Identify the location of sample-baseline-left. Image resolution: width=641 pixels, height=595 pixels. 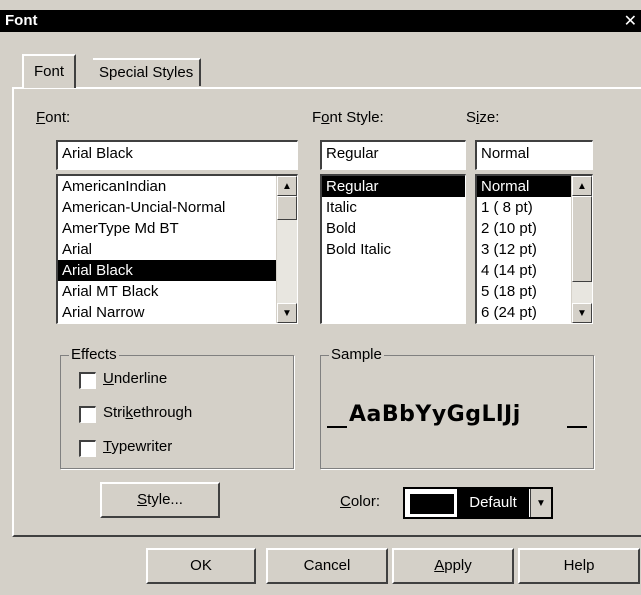
(337, 427).